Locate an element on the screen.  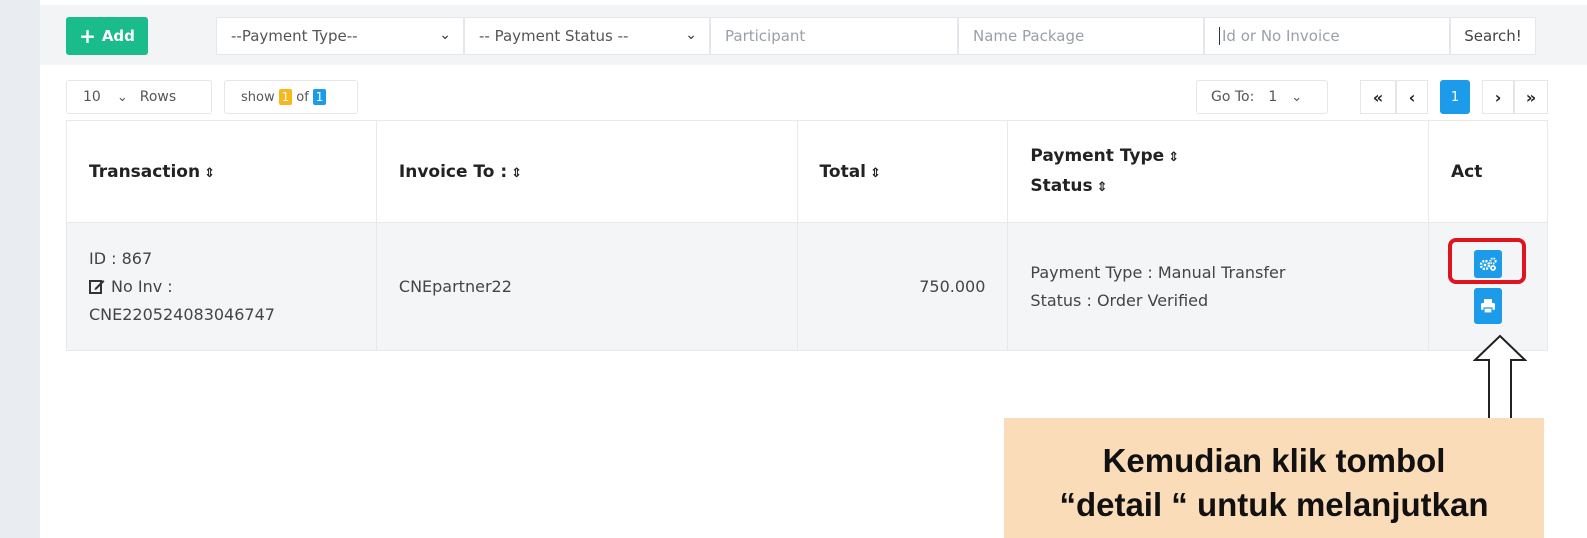
text-cursor is located at coordinates (1219, 36).